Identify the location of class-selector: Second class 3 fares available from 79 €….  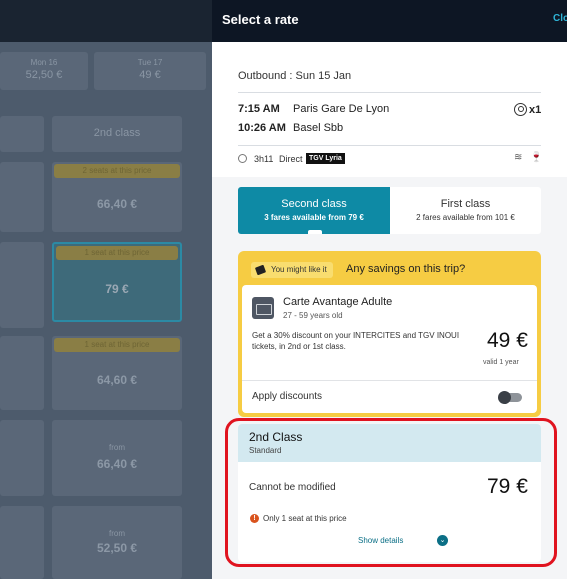
(389, 210).